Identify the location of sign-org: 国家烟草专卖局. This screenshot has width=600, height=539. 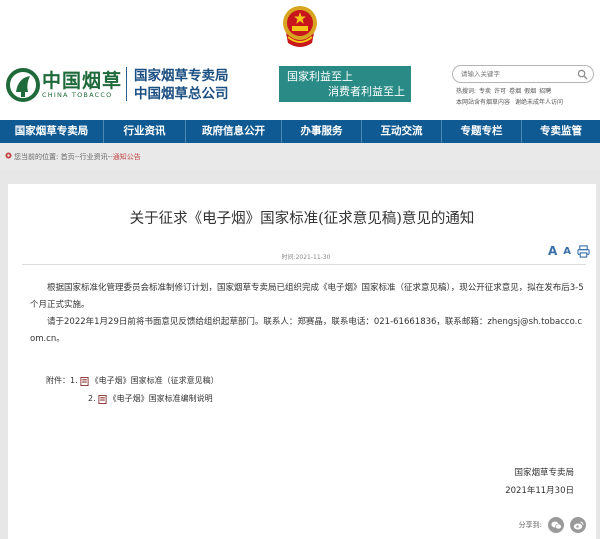
(544, 473).